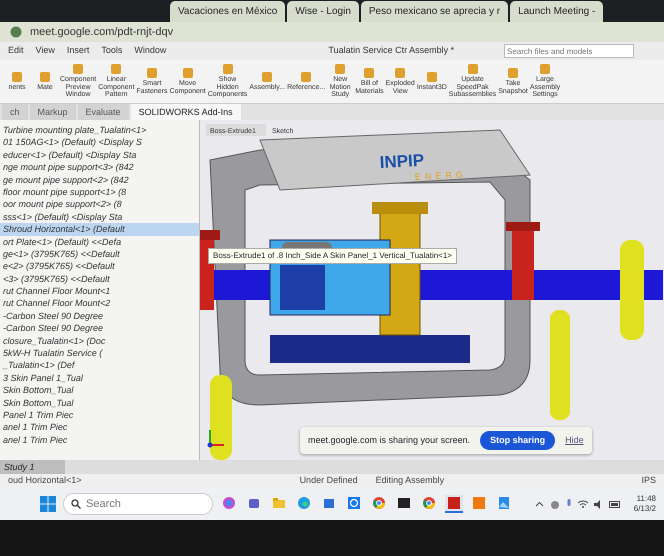 The width and height of the screenshot is (664, 556). What do you see at coordinates (99, 353) in the screenshot?
I see `tree-item: 5kW-H Tualatin Service (` at bounding box center [99, 353].